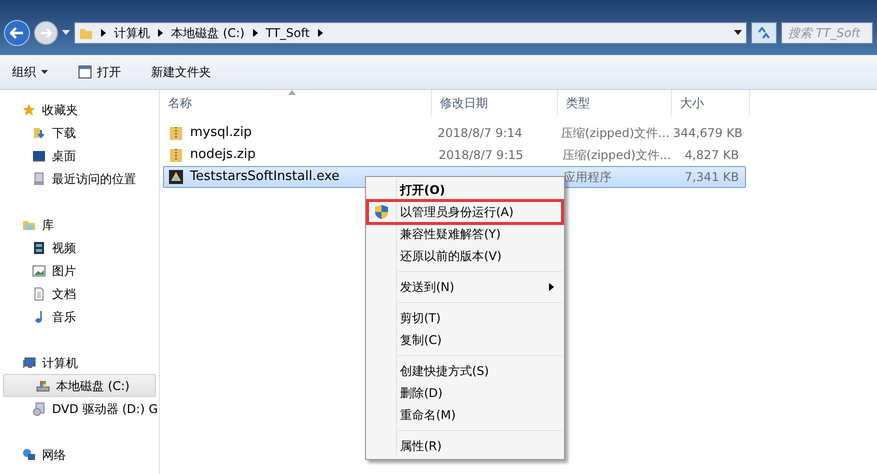  What do you see at coordinates (265, 177) in the screenshot?
I see `file-name: TeststarsSoftInstall.exe` at bounding box center [265, 177].